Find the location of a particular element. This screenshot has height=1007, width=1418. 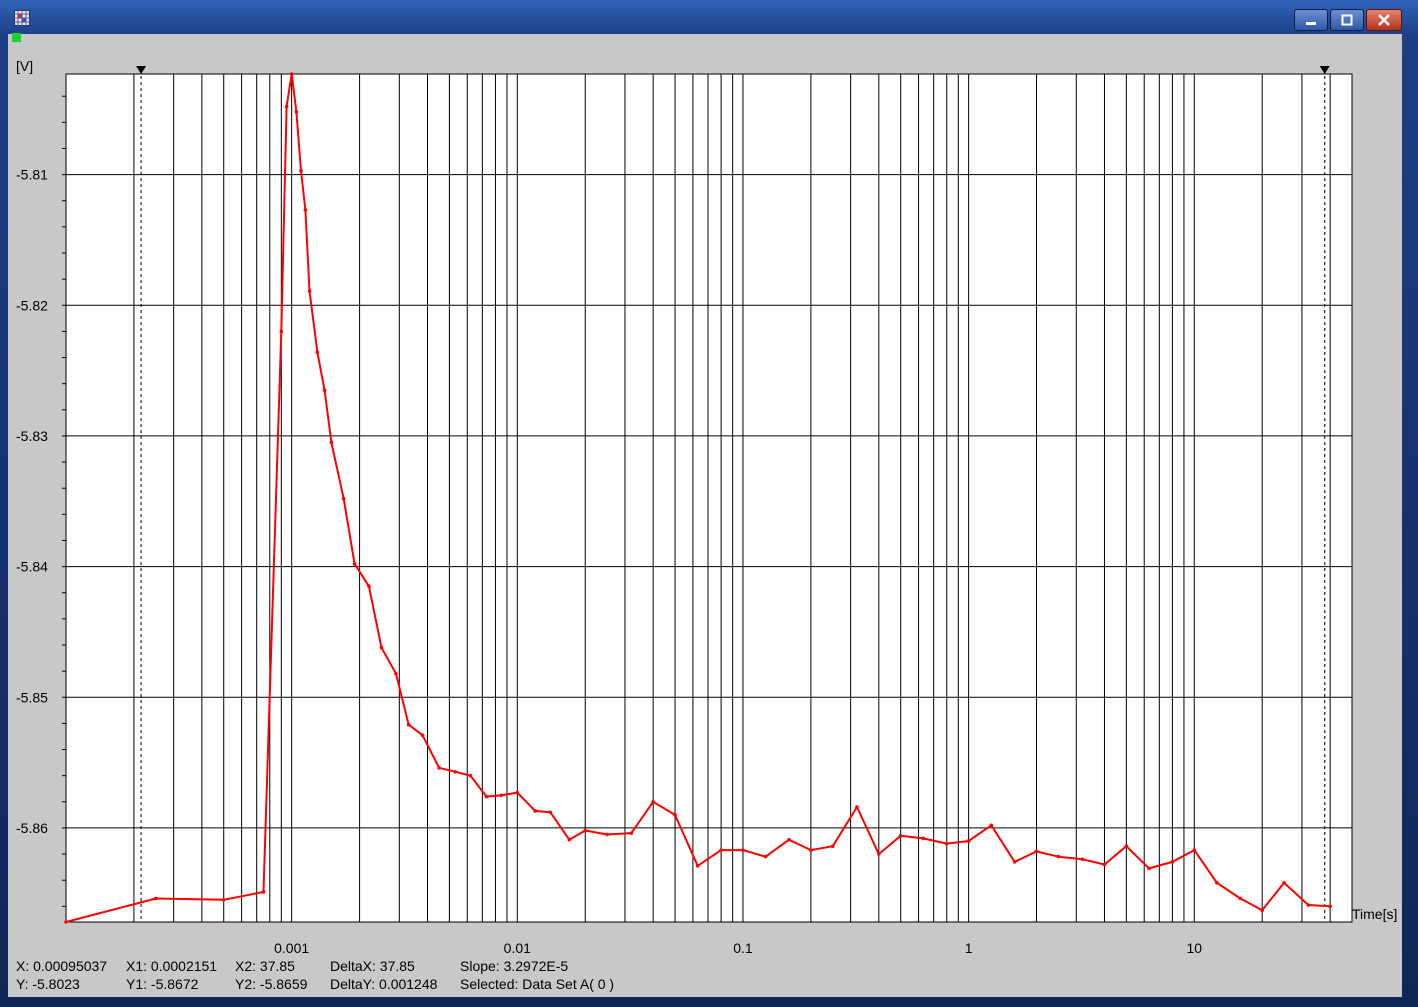

readout-x2: X2: 37.85 is located at coordinates (265, 966).